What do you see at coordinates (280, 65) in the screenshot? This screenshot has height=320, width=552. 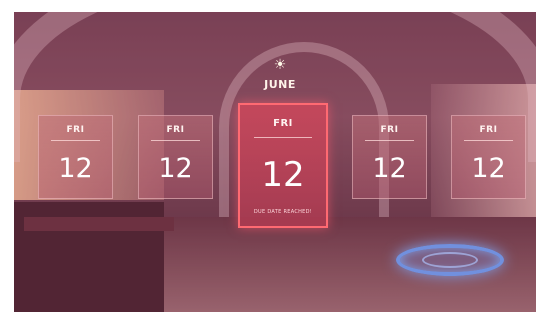 I see `sun-icon: ☀` at bounding box center [280, 65].